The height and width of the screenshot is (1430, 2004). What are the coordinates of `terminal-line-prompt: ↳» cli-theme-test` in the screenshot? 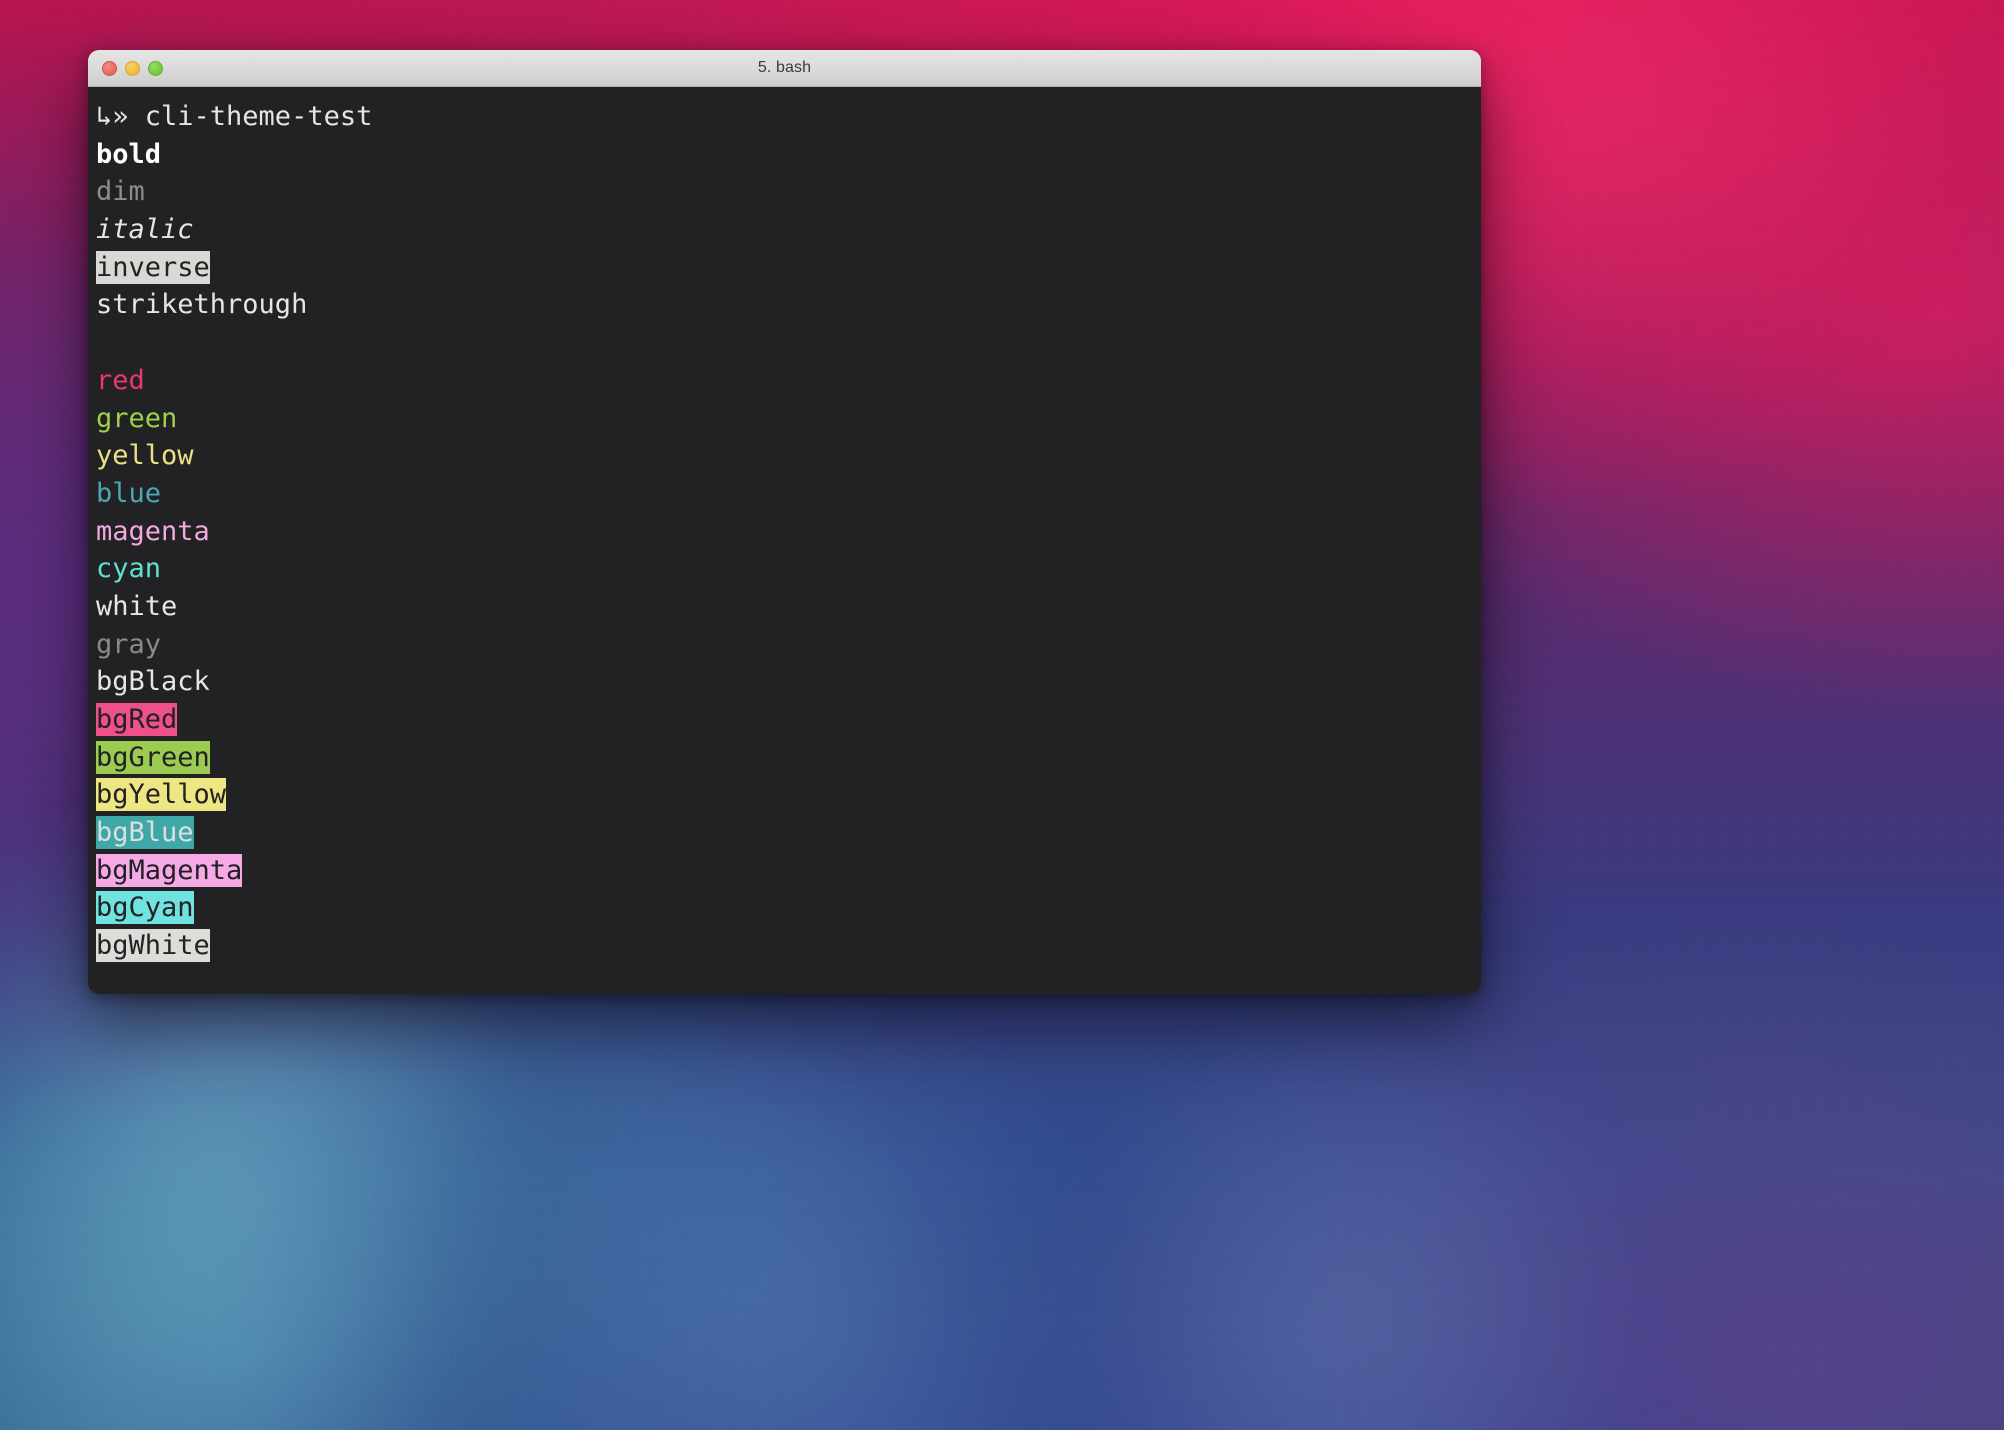 It's located at (788, 117).